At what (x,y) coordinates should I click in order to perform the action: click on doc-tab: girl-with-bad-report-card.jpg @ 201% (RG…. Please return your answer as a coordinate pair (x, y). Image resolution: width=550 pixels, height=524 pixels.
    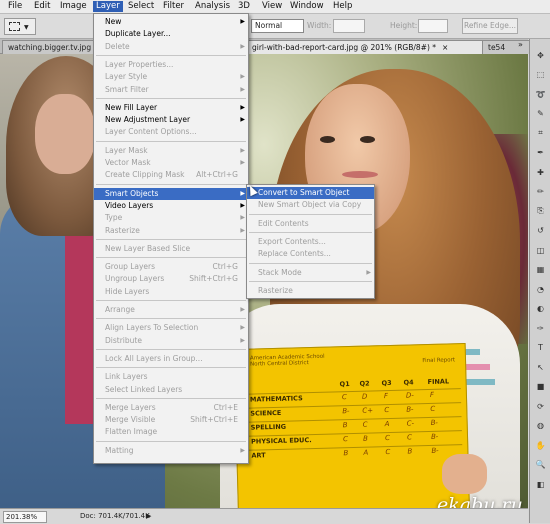
    Looking at the image, I should click on (369, 47).